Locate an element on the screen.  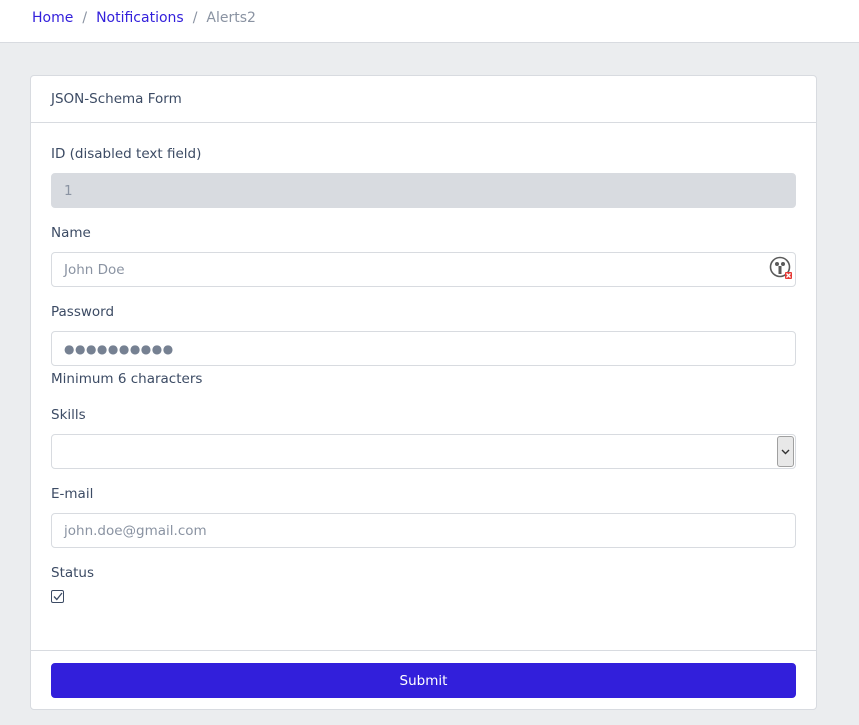
password-label: Password is located at coordinates (83, 312).